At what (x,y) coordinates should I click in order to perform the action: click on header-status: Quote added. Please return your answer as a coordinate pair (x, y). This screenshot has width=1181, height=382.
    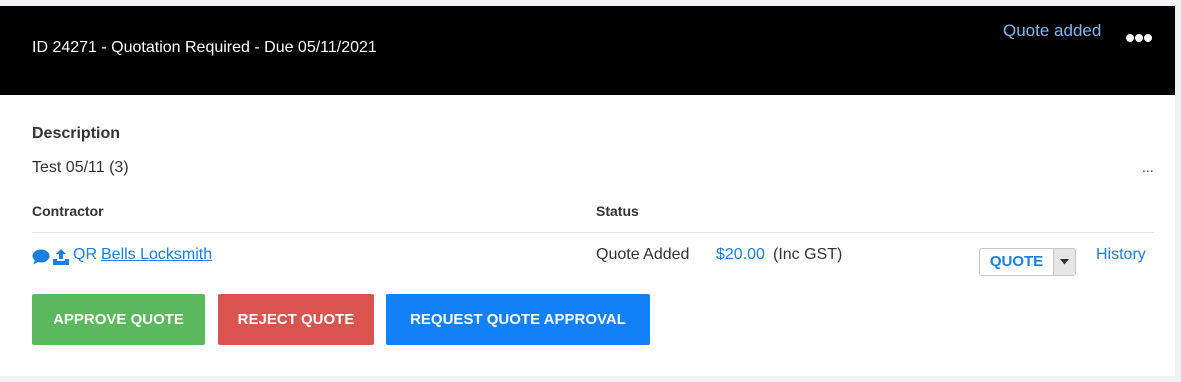
    Looking at the image, I should click on (1052, 30).